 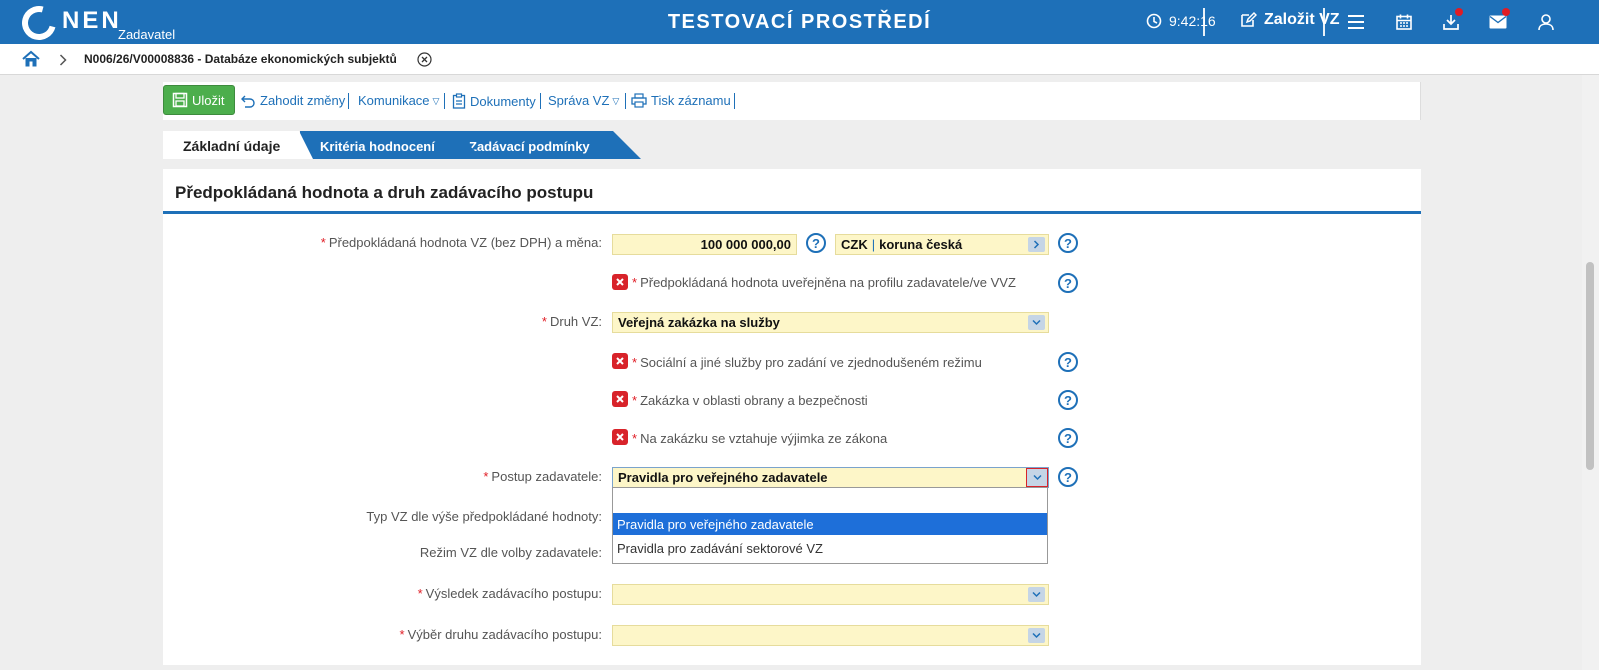 I want to click on mail-alert-dot, so click(x=1506, y=12).